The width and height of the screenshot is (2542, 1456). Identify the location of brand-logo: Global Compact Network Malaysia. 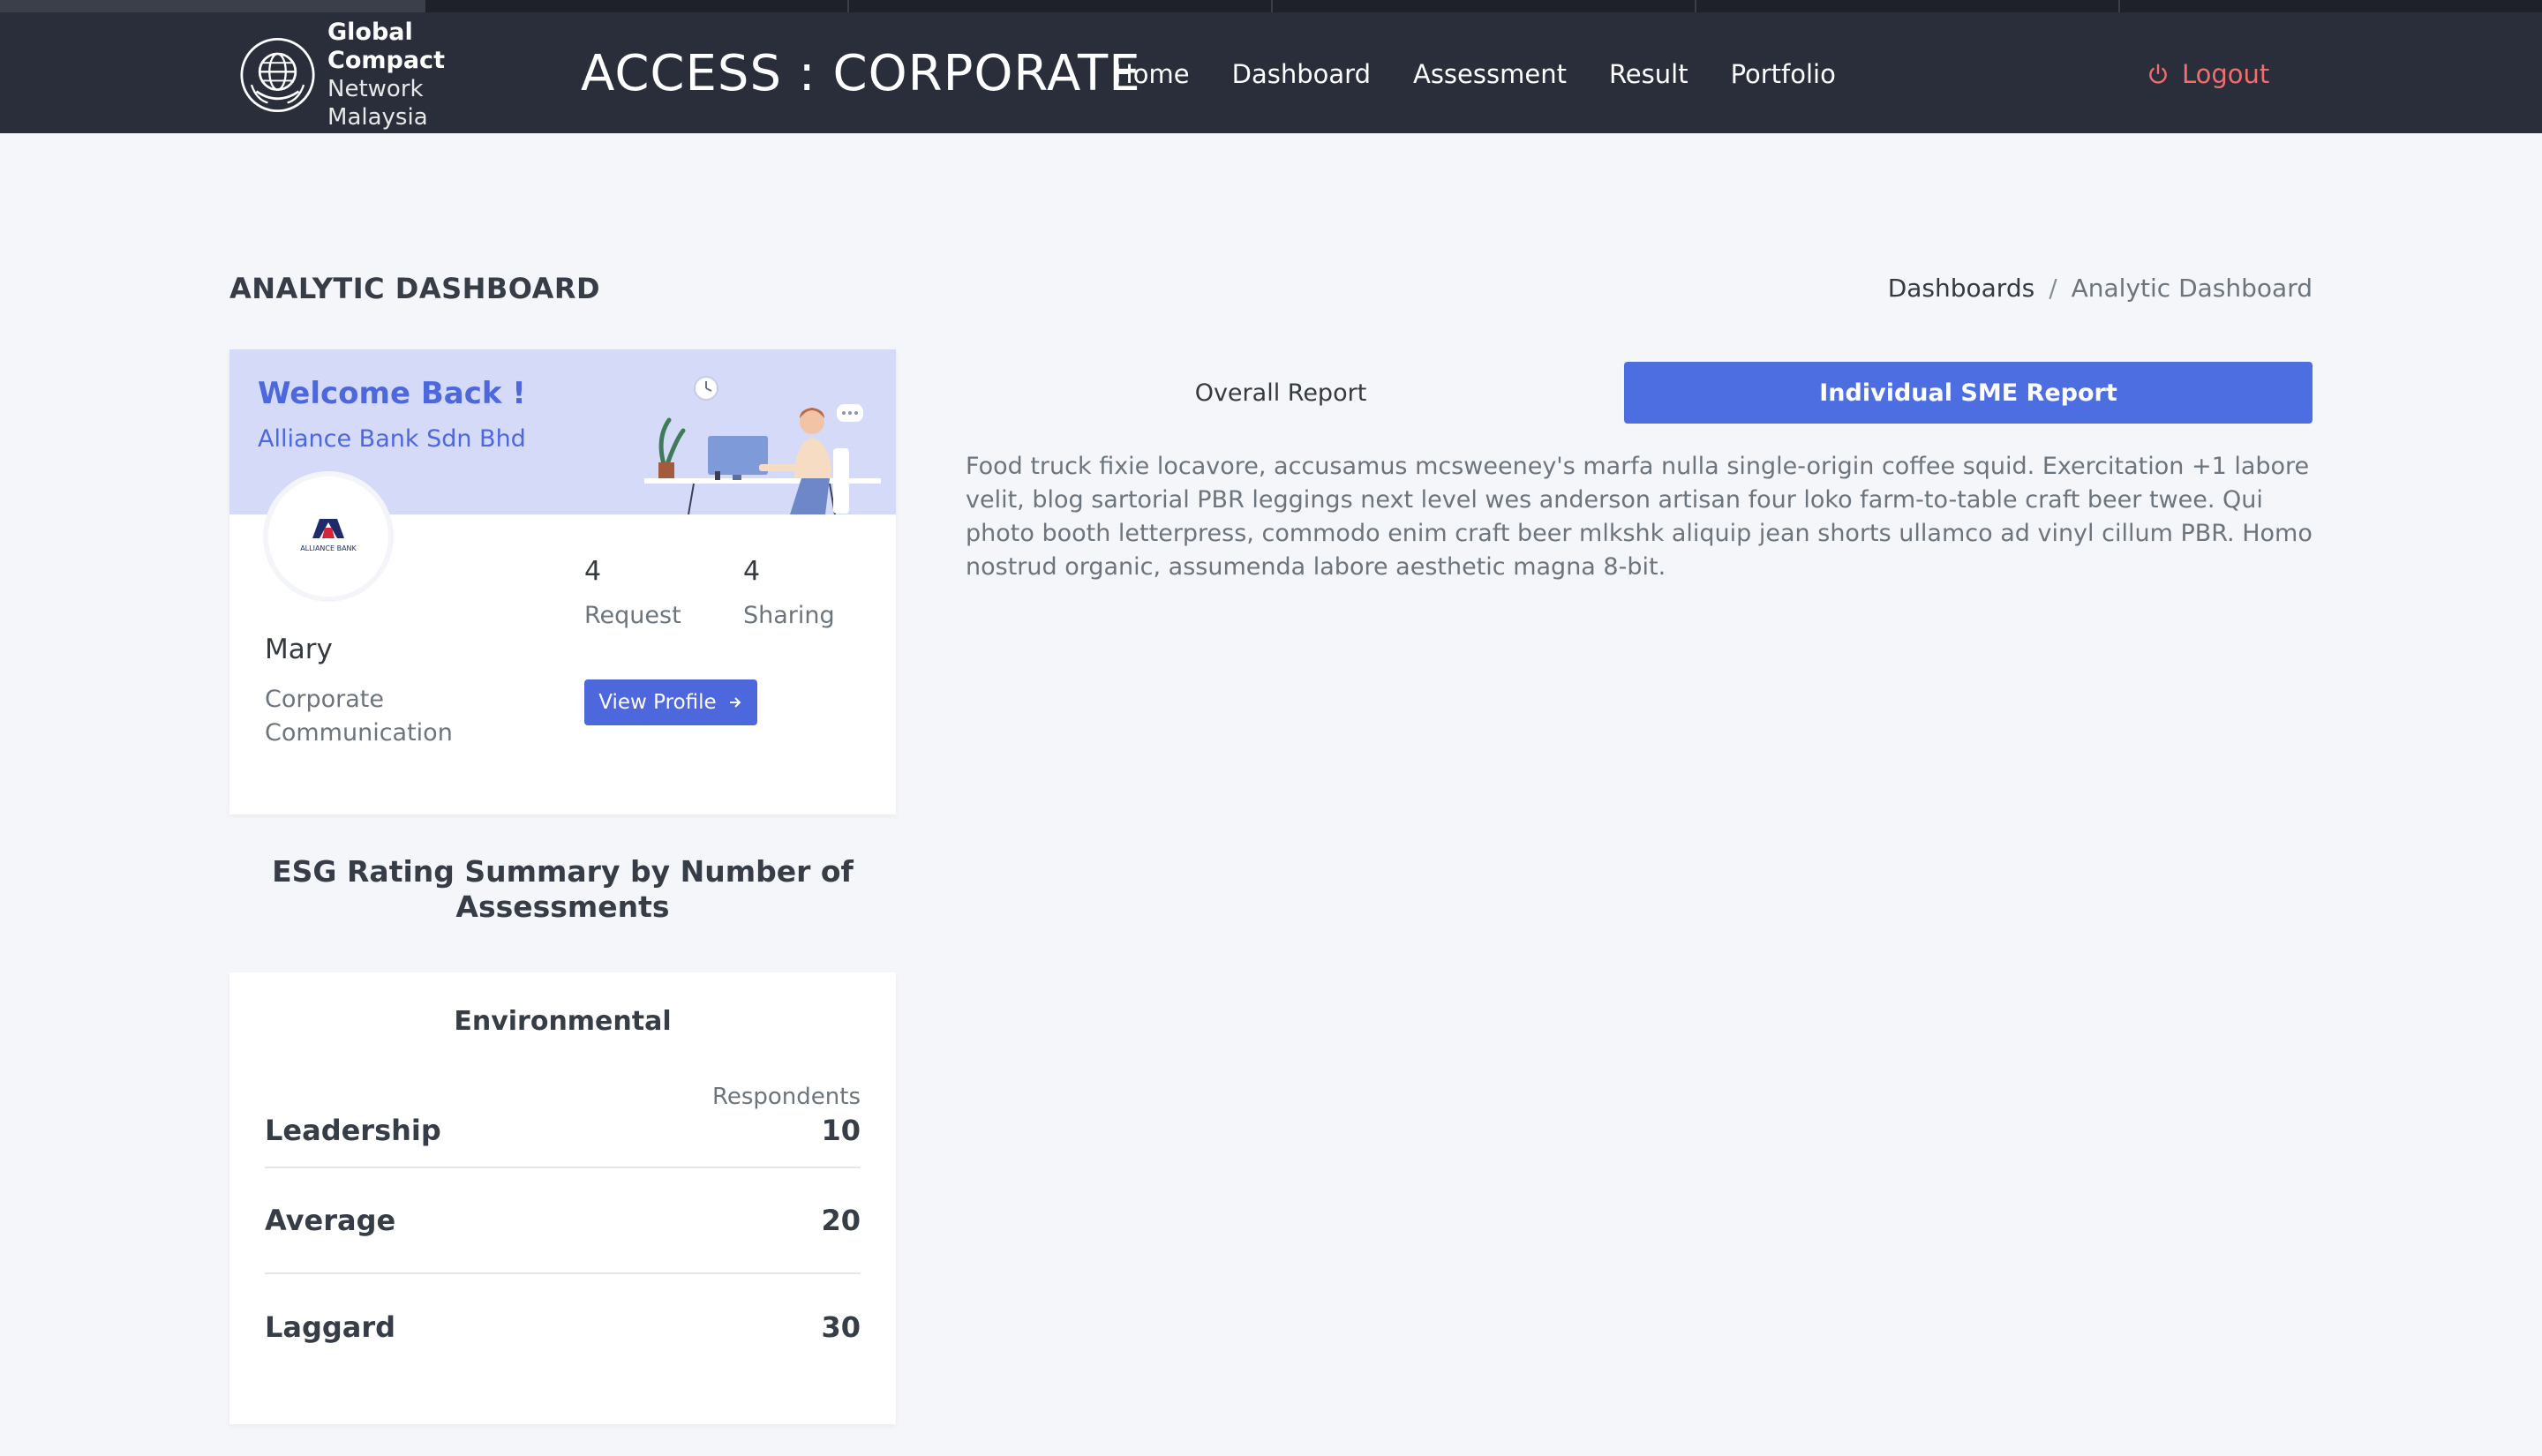
(381, 75).